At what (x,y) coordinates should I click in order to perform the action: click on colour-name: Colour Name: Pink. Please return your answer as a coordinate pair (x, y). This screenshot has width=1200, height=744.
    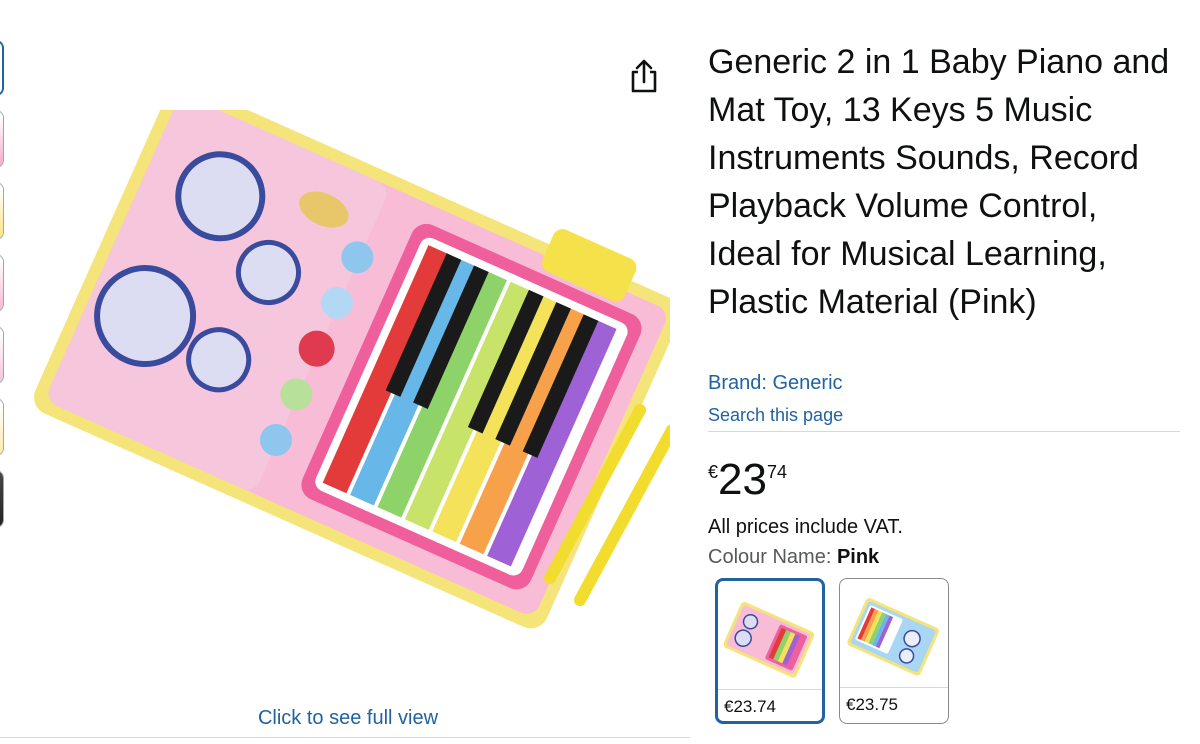
    Looking at the image, I should click on (793, 557).